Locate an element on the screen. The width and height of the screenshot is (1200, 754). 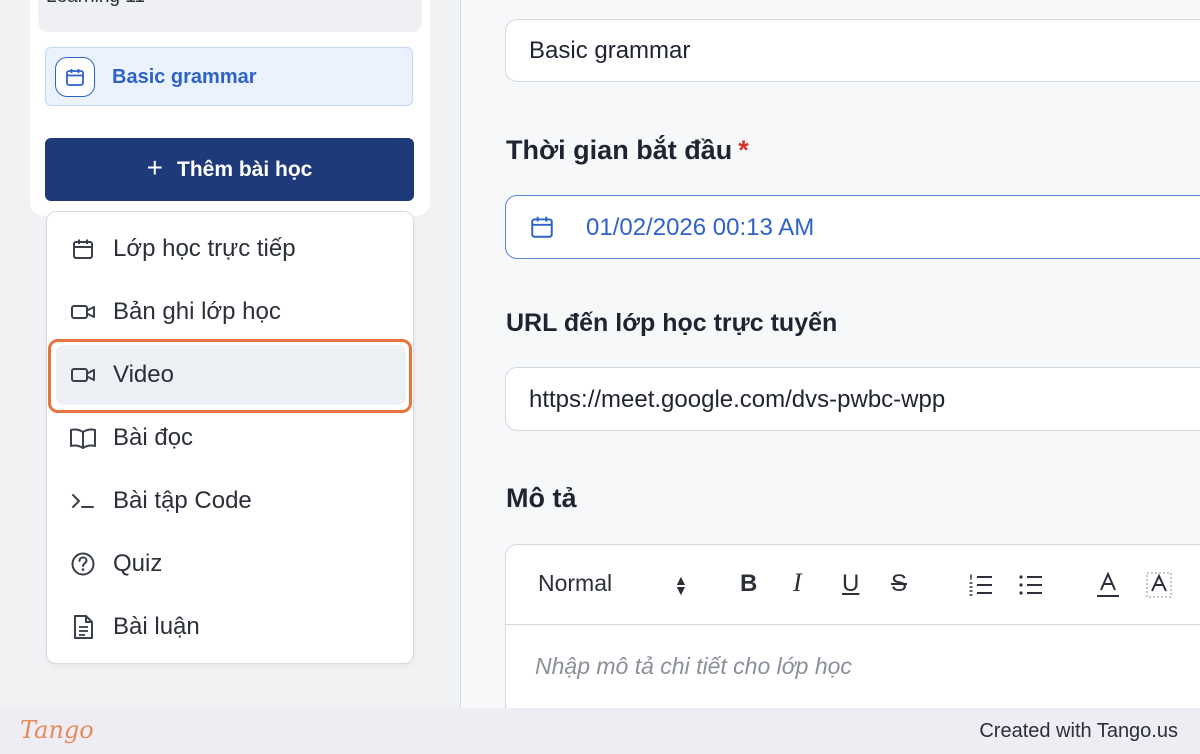
add-lesson-label: Thêm bài học is located at coordinates (245, 169).